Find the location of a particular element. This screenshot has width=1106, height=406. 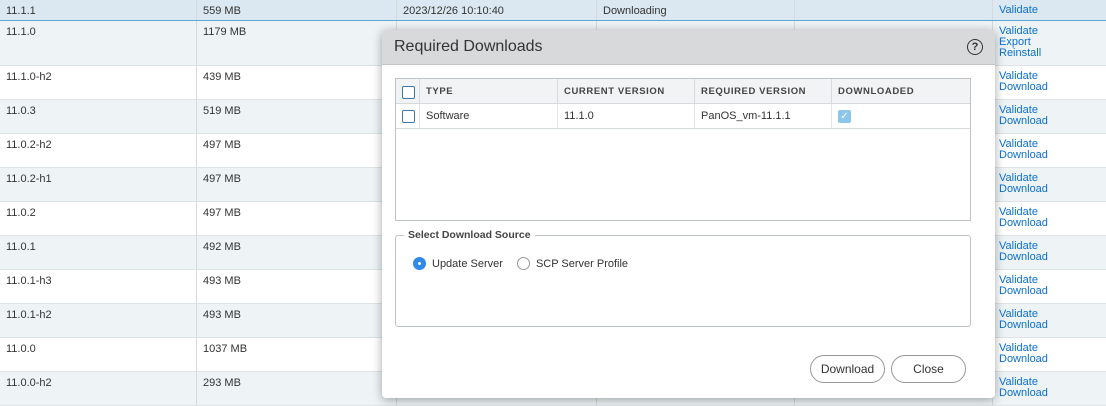

scp-server-profile-label: SCP Server Profile is located at coordinates (582, 264).